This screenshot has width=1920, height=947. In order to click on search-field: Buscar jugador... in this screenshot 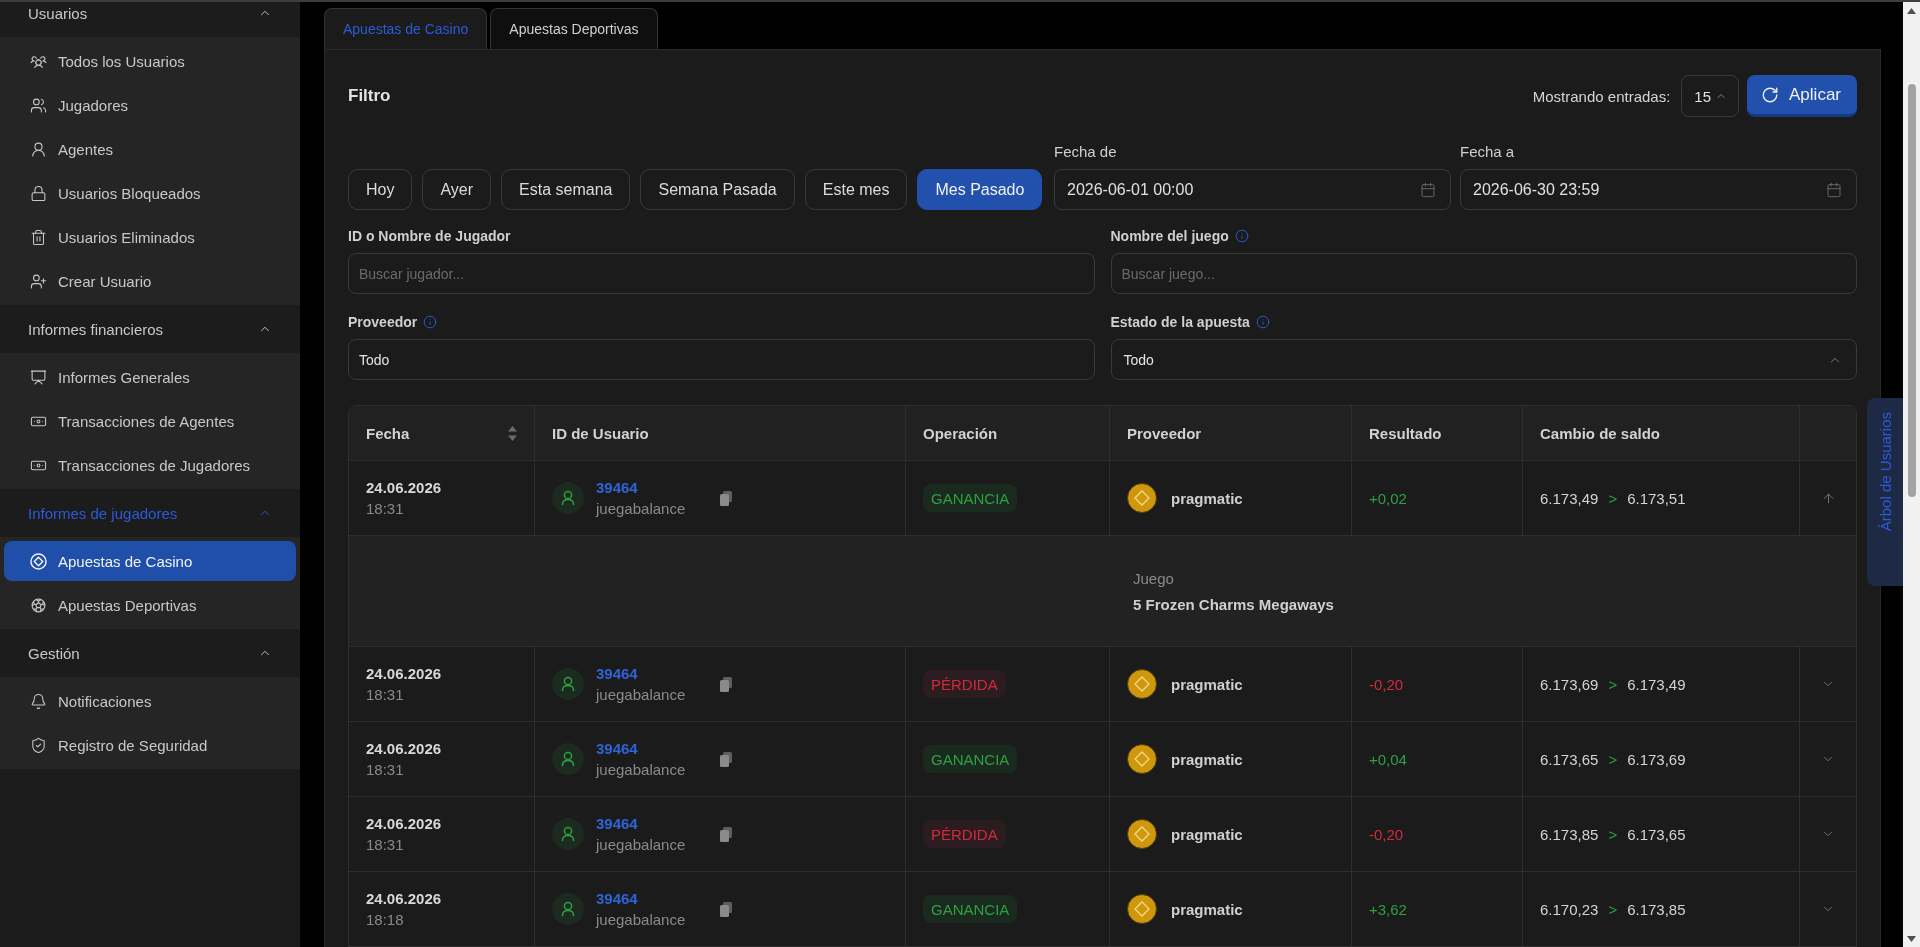, I will do `click(721, 273)`.